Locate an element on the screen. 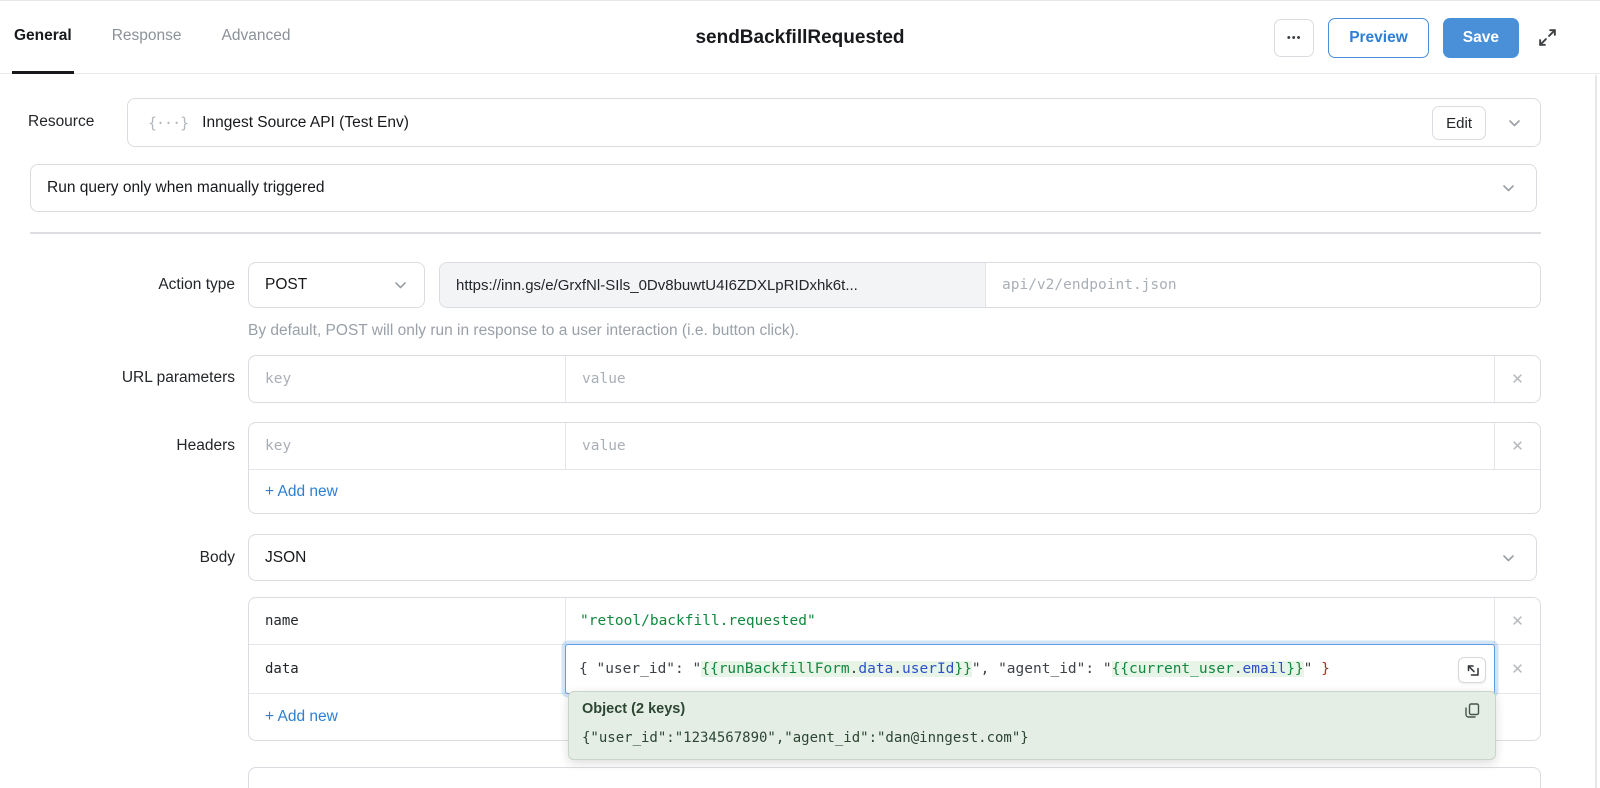 This screenshot has height=788, width=1600. run-mode-select: Run query only when manually triggered is located at coordinates (783, 188).